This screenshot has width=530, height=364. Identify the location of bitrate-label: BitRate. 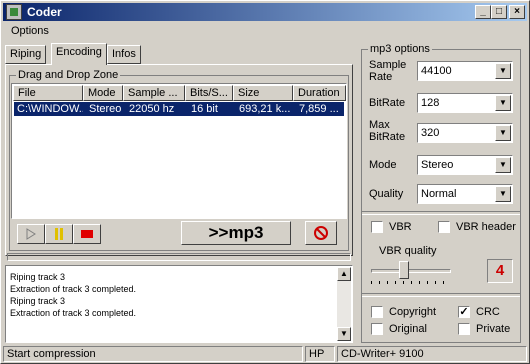
(387, 103).